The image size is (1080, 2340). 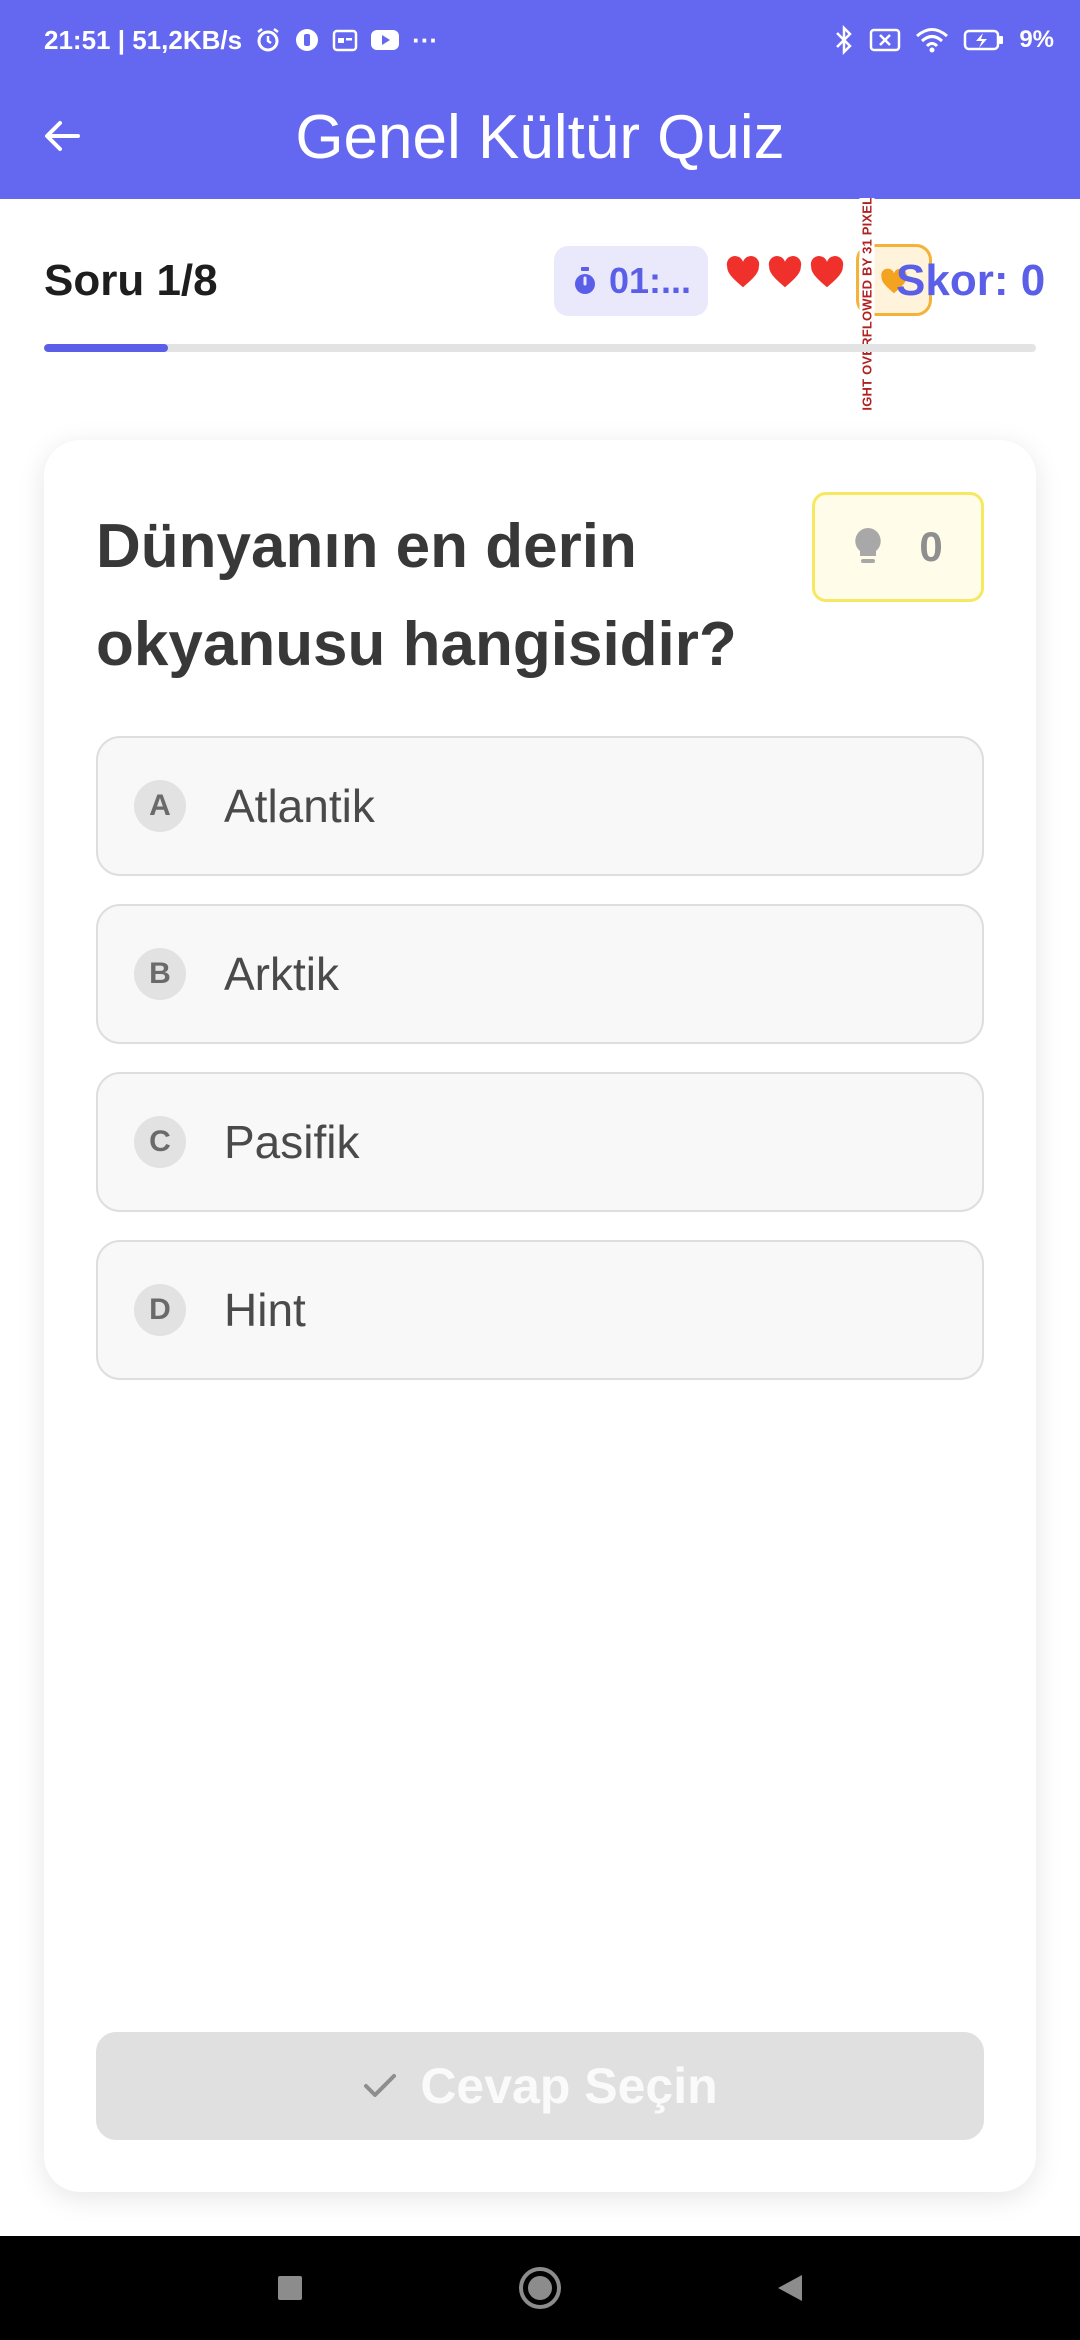 I want to click on circle-icon, so click(x=540, y=2288).